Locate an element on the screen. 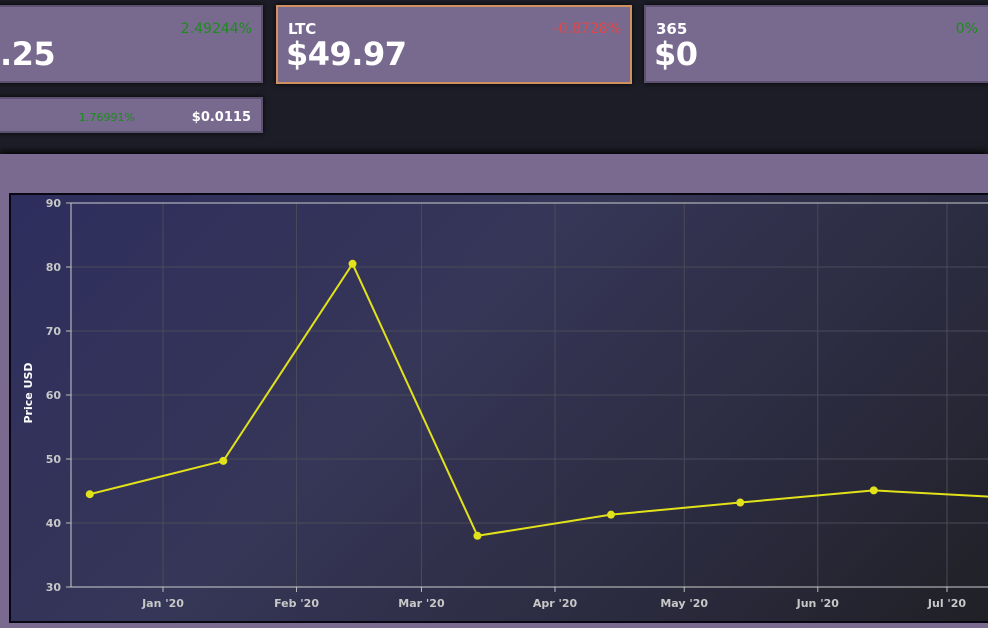 The image size is (988, 628). ticker-card-365: 365 0% $0 is located at coordinates (816, 44).